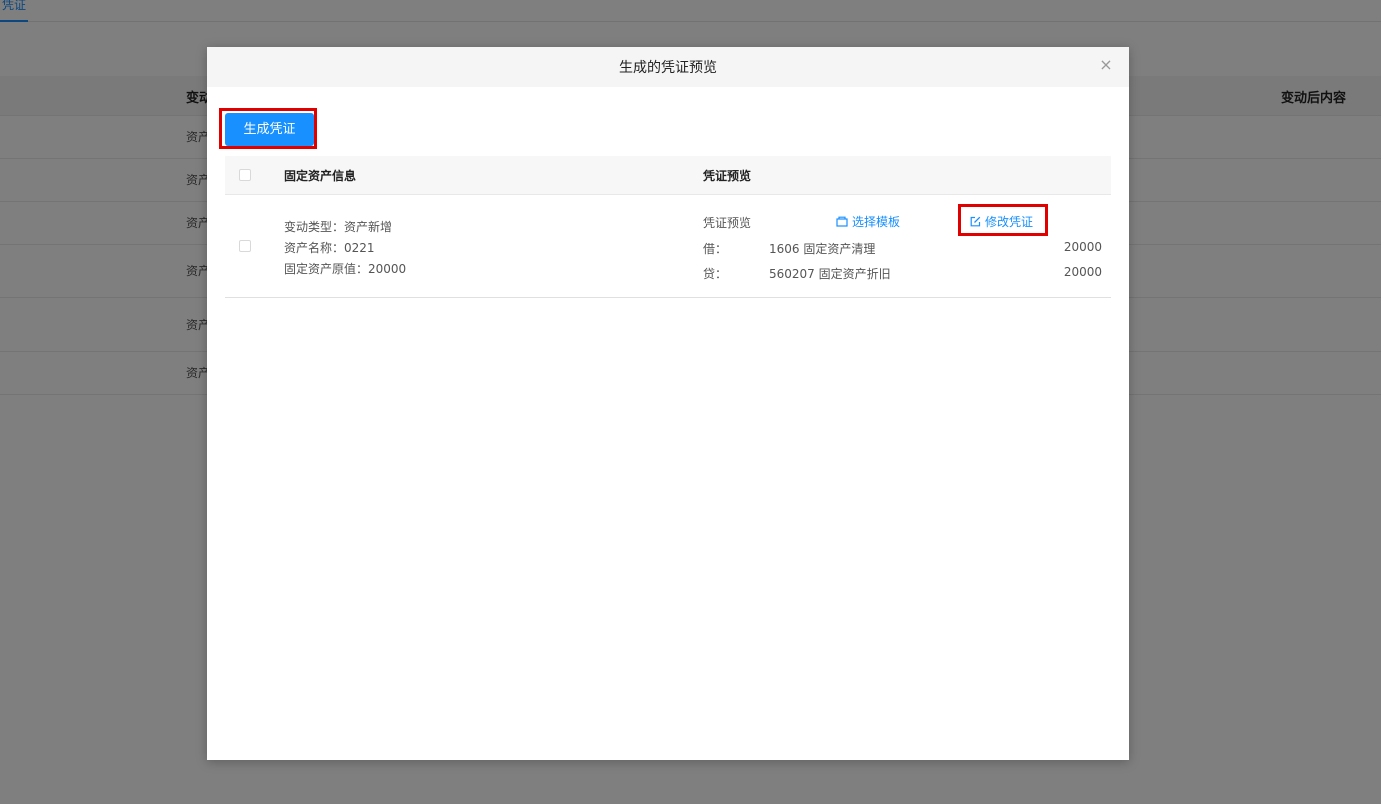 Image resolution: width=1381 pixels, height=804 pixels. Describe the element at coordinates (668, 175) in the screenshot. I see `table-header: 固定资产信息 凭证预览` at that location.